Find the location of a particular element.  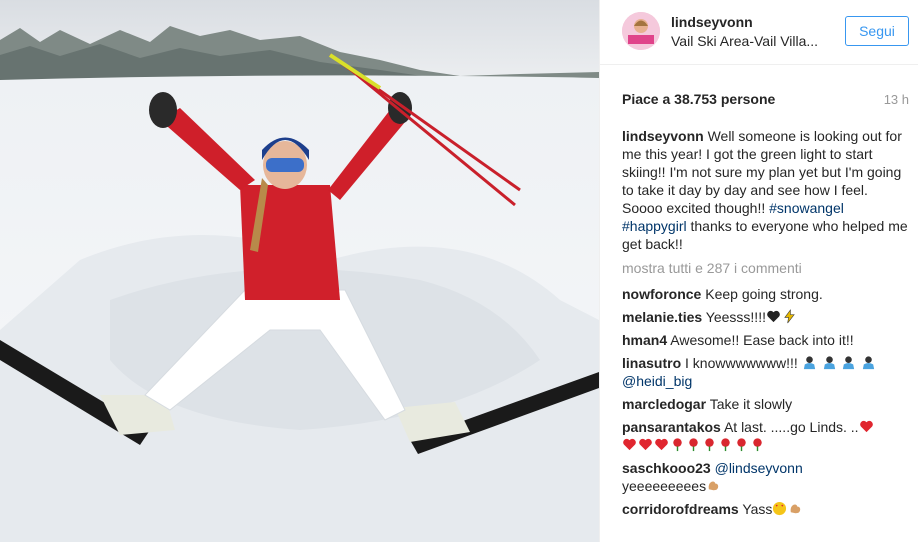

hashtag-snowangel: #snowangel is located at coordinates (806, 208).